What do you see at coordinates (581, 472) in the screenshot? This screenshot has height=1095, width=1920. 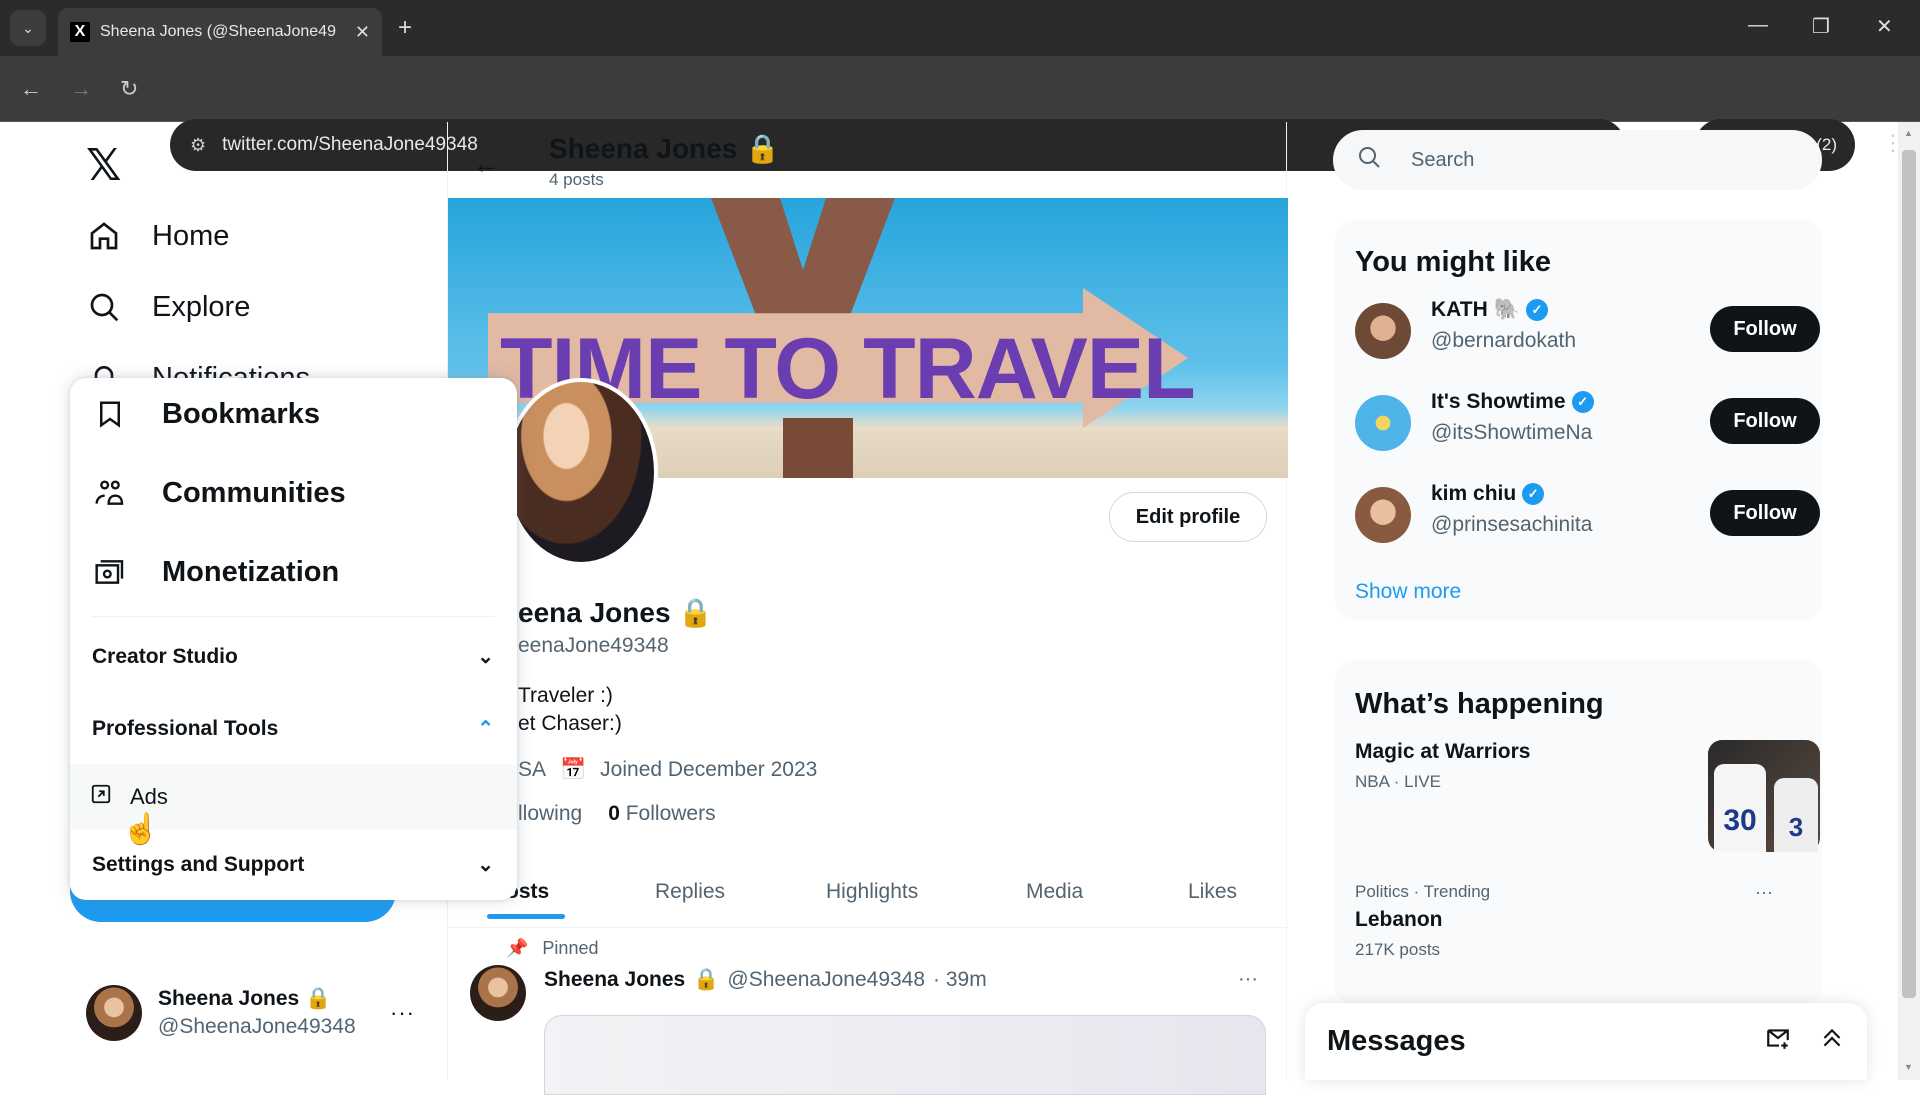 I see `profile-avatar` at bounding box center [581, 472].